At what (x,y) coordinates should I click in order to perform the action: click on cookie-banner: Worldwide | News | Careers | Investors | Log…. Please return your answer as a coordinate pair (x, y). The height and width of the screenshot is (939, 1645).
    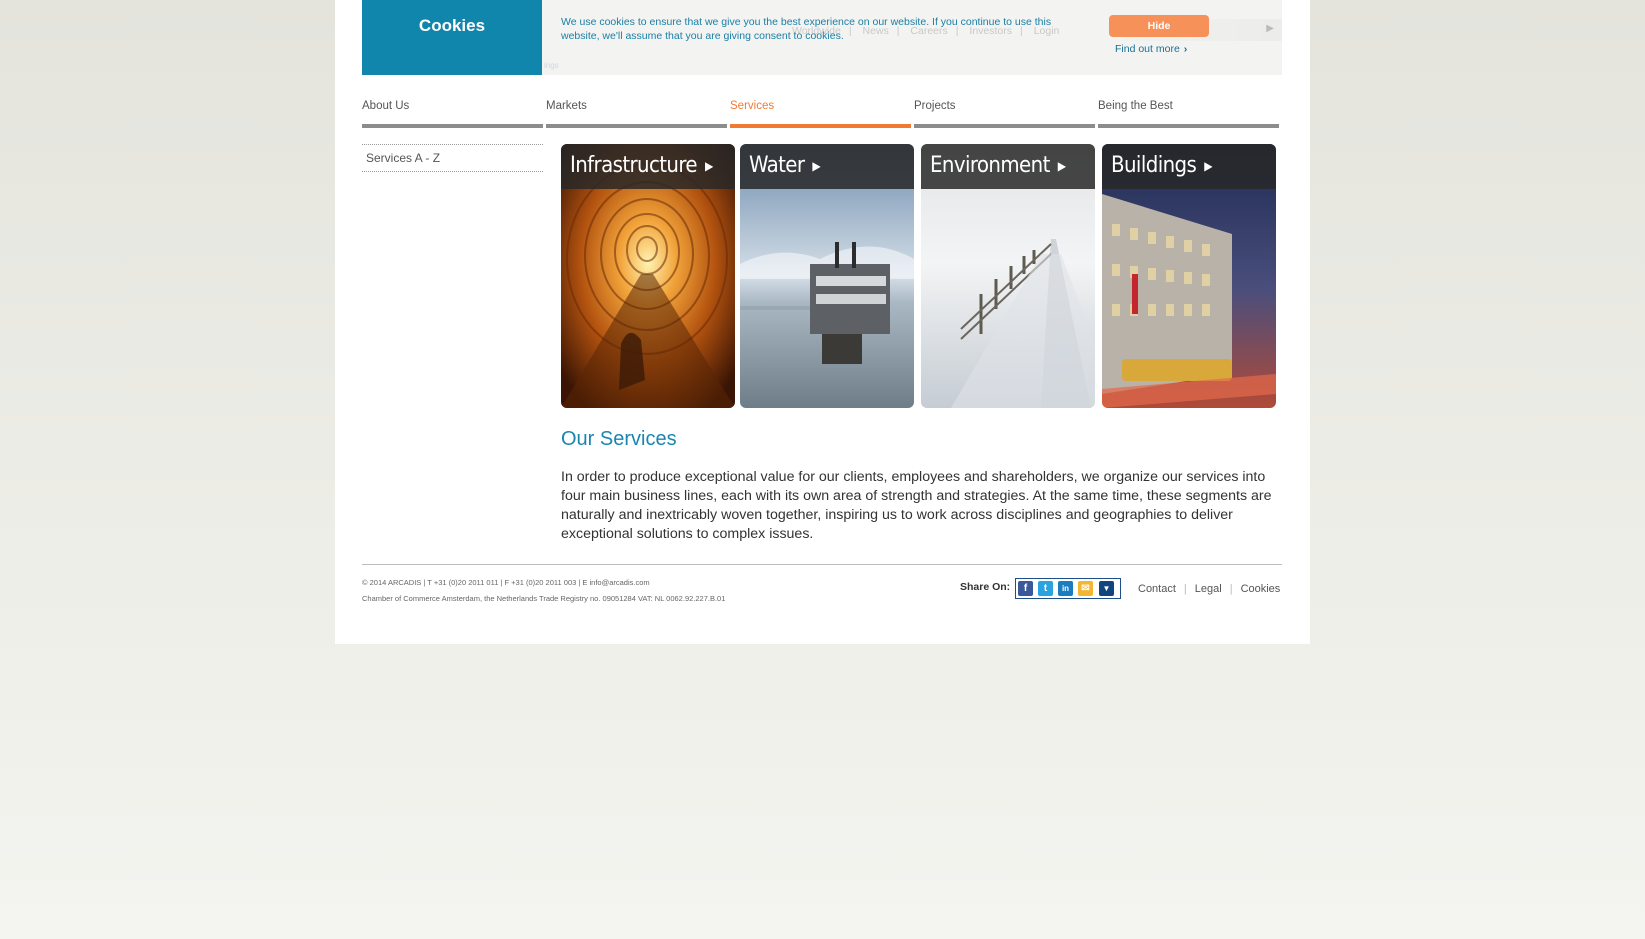
    Looking at the image, I should click on (822, 37).